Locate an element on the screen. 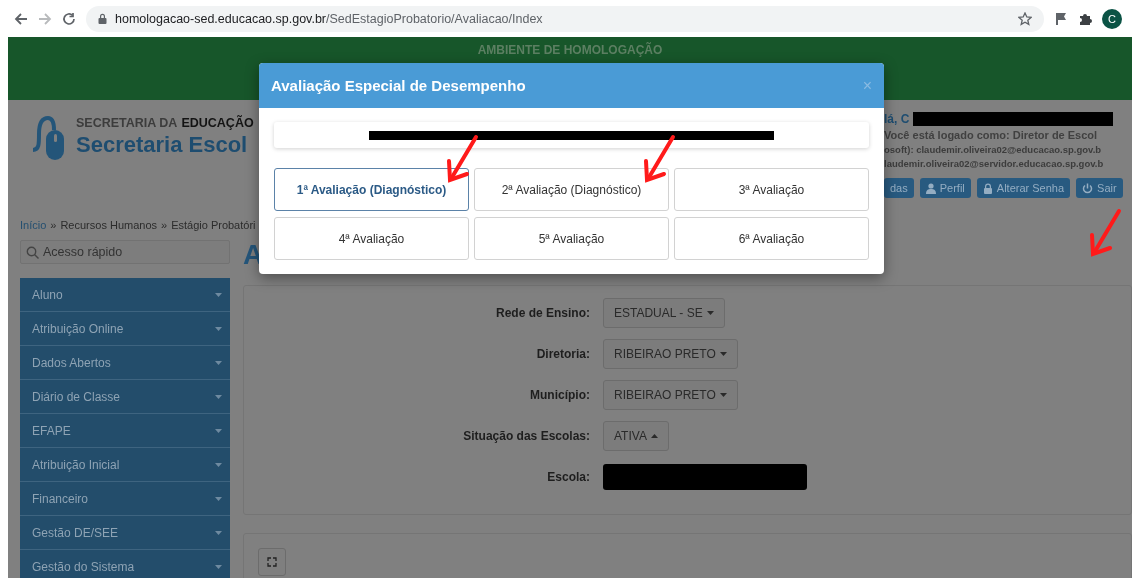 The width and height of the screenshot is (1132, 578). profile-avatar: C is located at coordinates (1112, 18).